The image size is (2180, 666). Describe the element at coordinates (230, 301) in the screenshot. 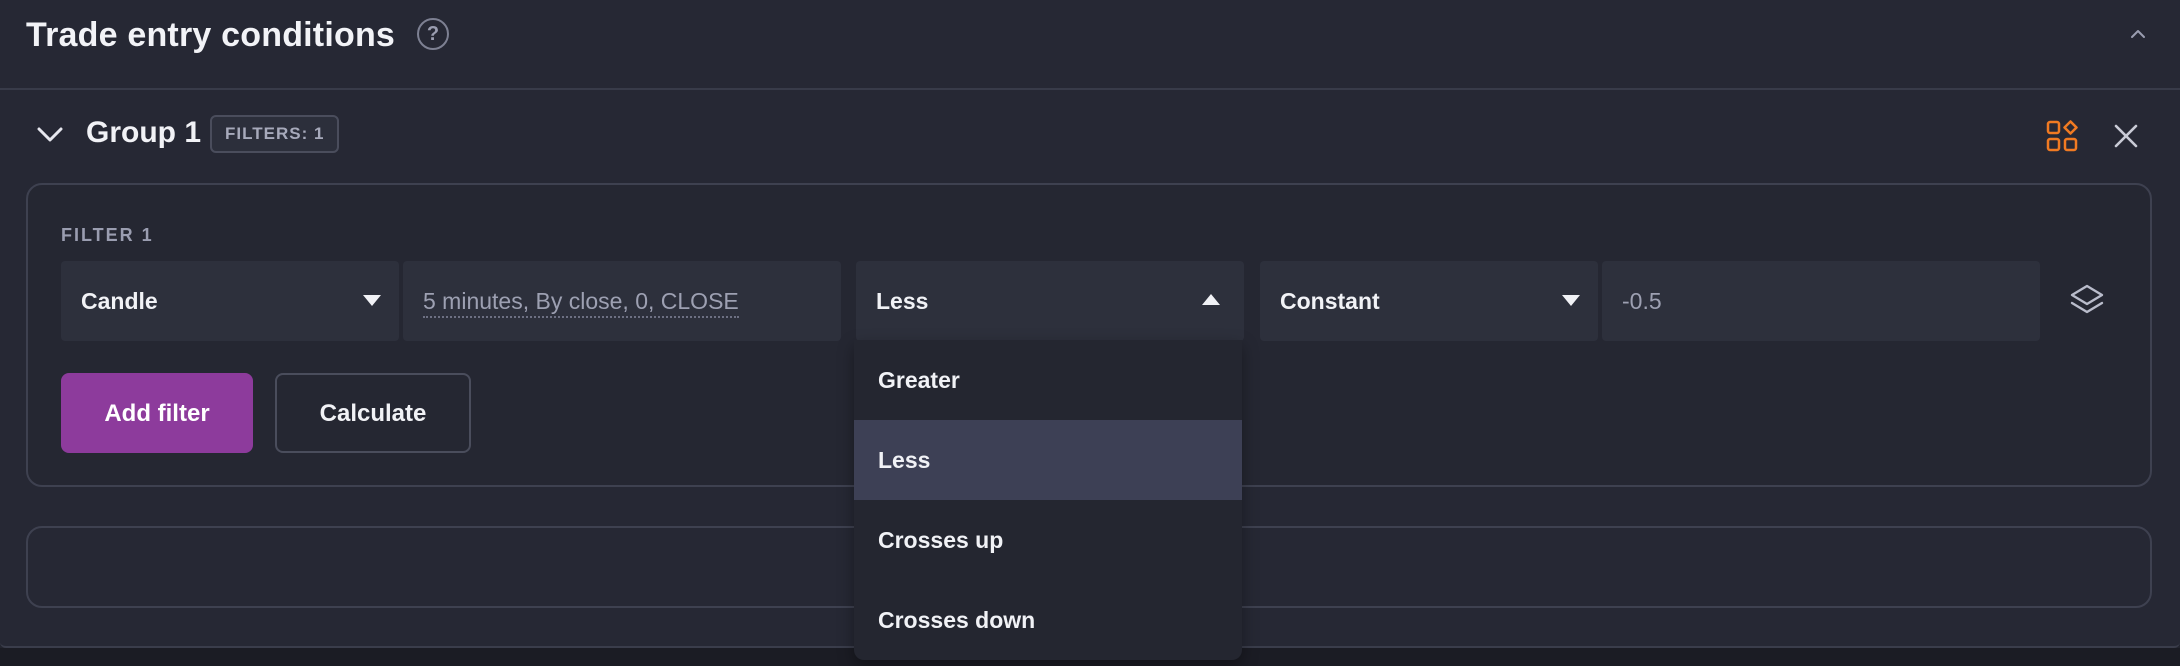

I see `source-select: Candle` at that location.